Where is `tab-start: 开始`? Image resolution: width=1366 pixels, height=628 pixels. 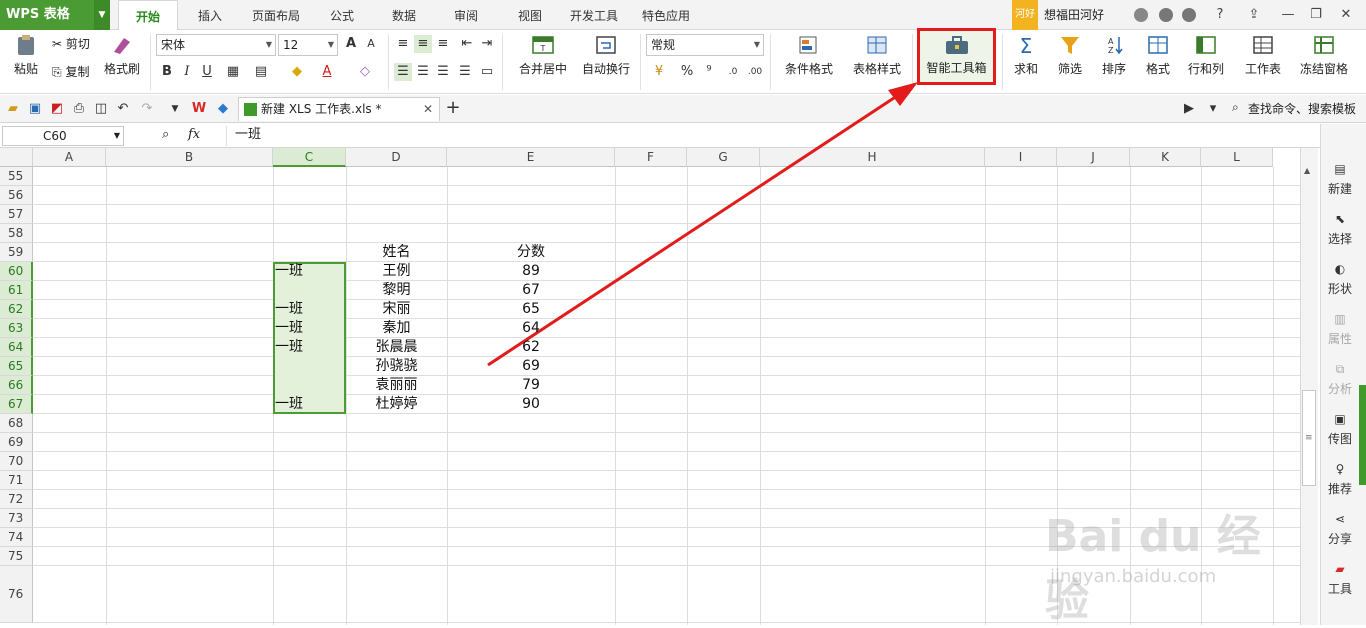 tab-start: 开始 is located at coordinates (148, 15).